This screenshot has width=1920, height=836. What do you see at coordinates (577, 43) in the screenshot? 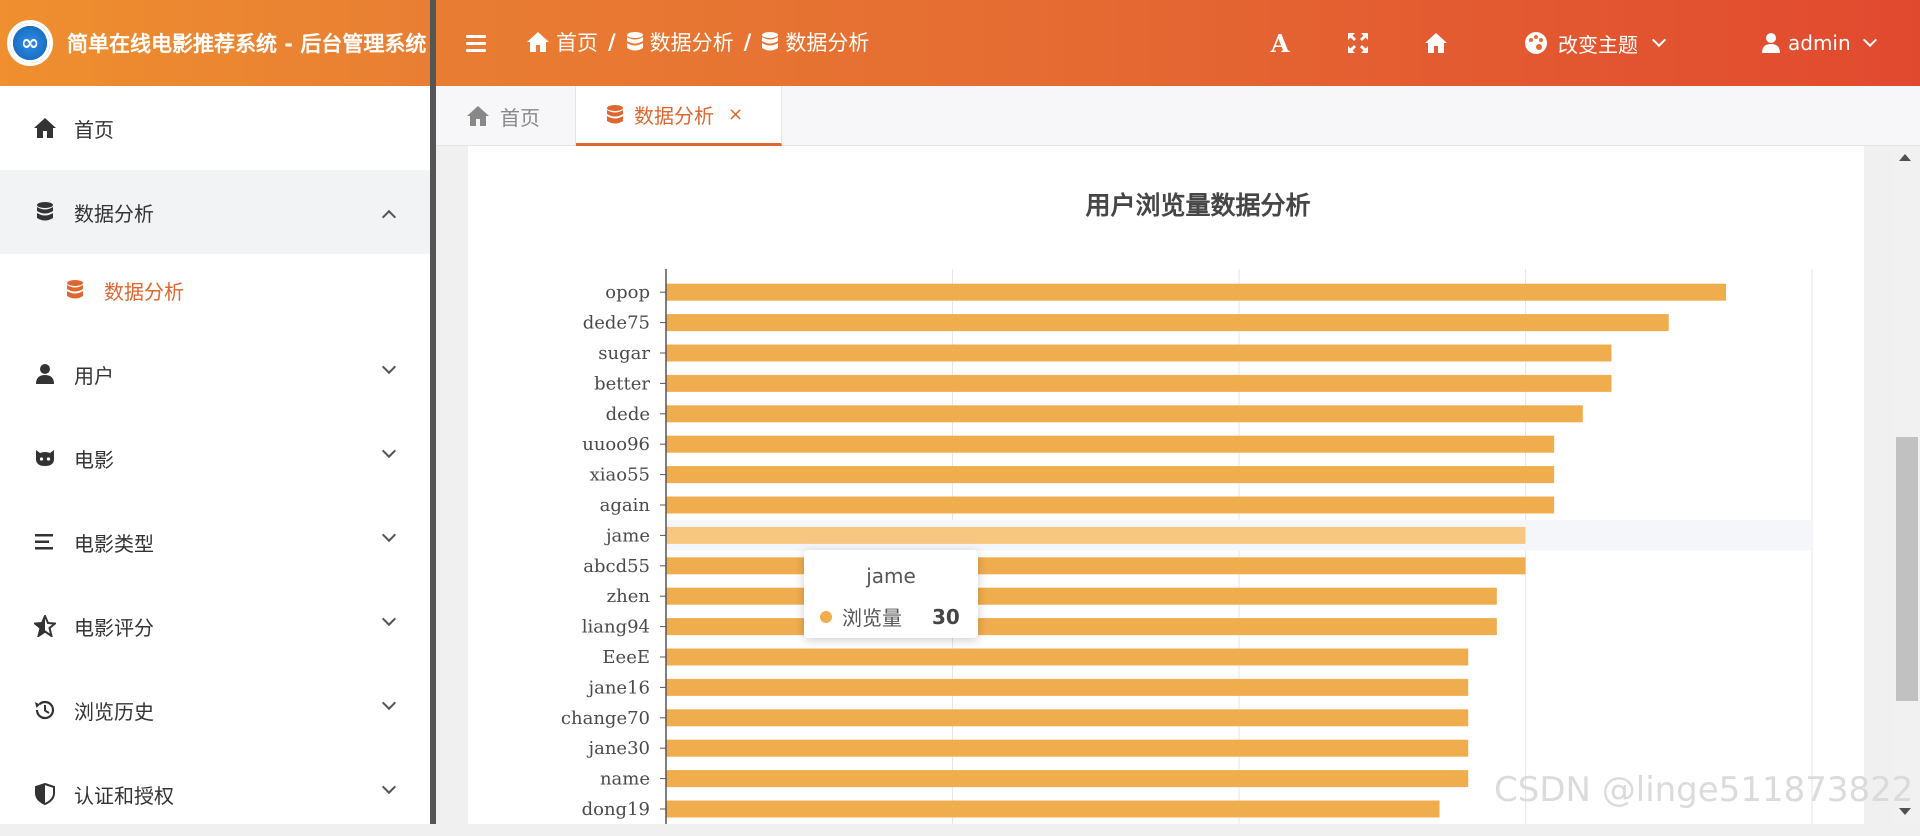
I see `breadcrumb-label: 首页` at bounding box center [577, 43].